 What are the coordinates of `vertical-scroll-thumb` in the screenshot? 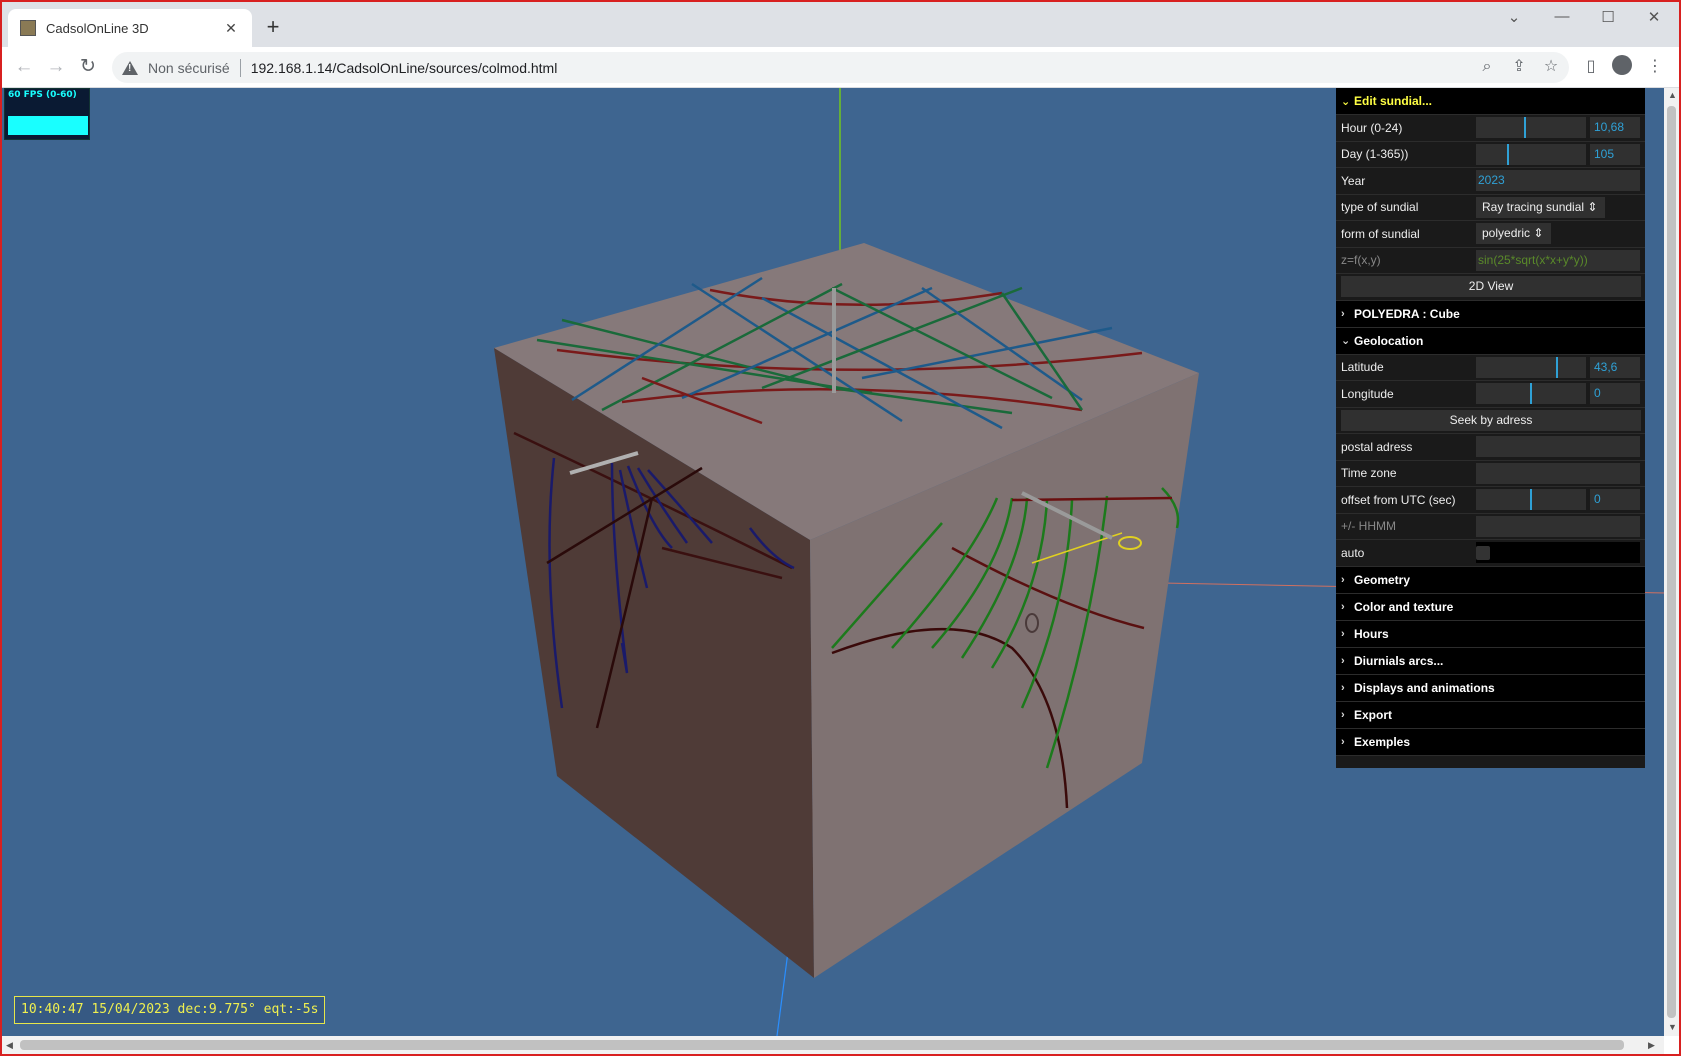 It's located at (1671, 562).